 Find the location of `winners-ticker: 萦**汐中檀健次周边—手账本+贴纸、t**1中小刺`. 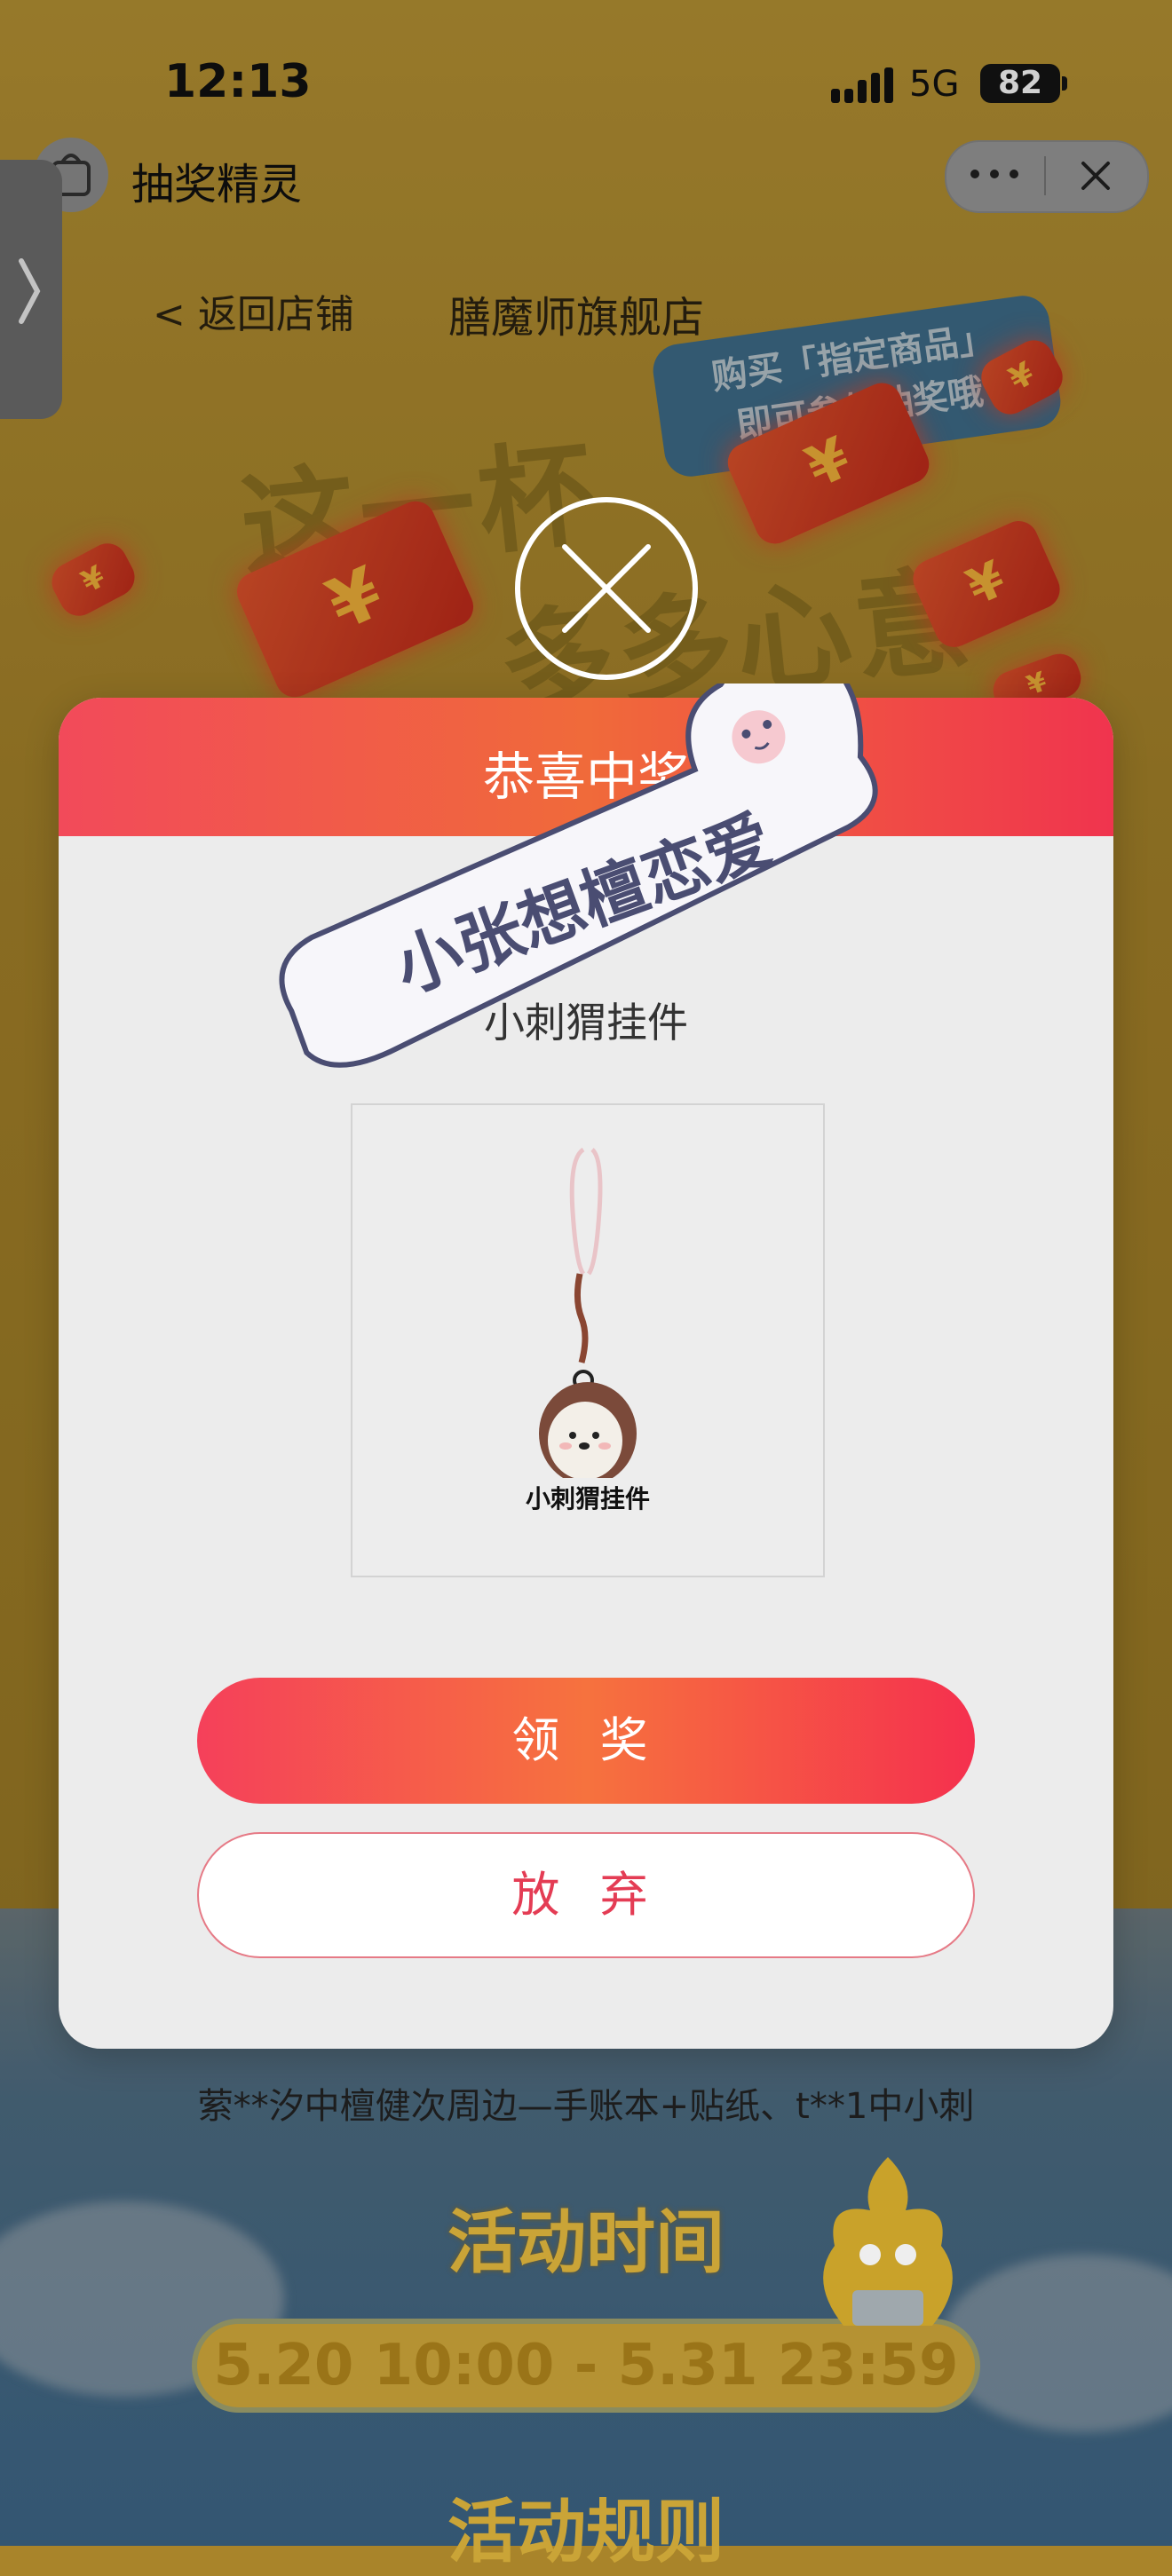

winners-ticker: 萦**汐中檀健次周边—手账本+贴纸、t**1中小刺 is located at coordinates (586, 2106).